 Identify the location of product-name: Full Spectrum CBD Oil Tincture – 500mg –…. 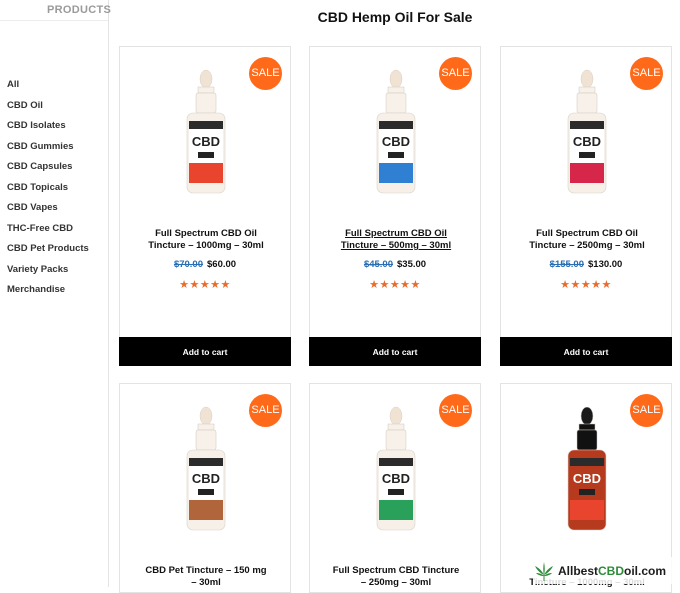
(396, 240).